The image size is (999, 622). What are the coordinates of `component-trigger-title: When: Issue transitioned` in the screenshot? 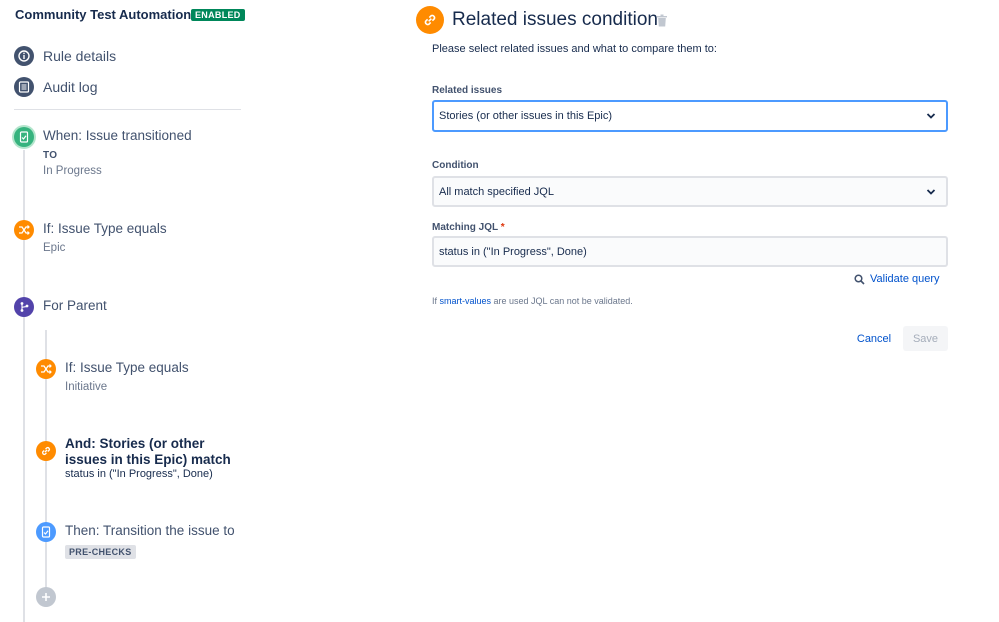 It's located at (117, 135).